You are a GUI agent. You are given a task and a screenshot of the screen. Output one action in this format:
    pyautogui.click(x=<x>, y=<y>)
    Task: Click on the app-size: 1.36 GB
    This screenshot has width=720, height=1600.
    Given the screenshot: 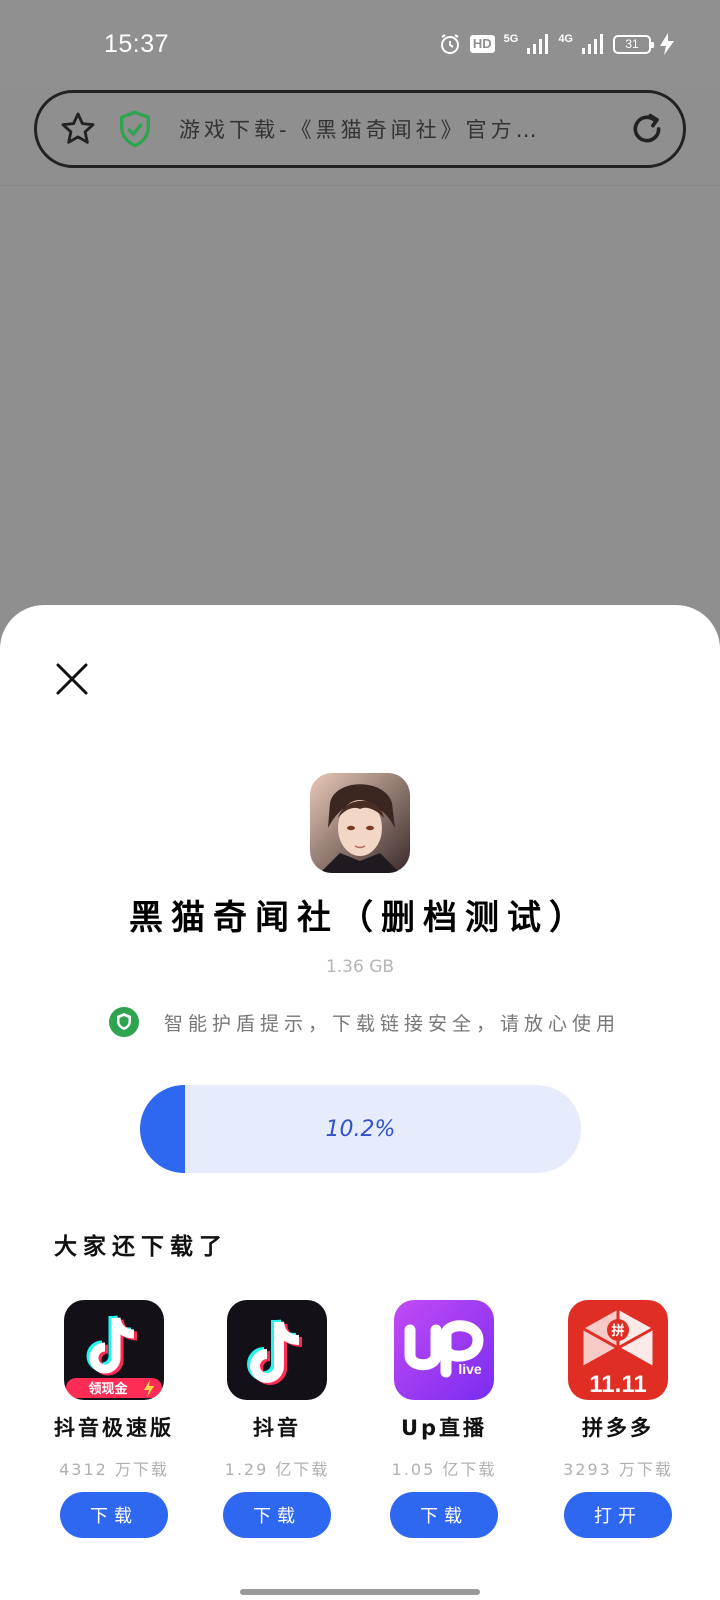 What is the action you would take?
    pyautogui.click(x=360, y=967)
    